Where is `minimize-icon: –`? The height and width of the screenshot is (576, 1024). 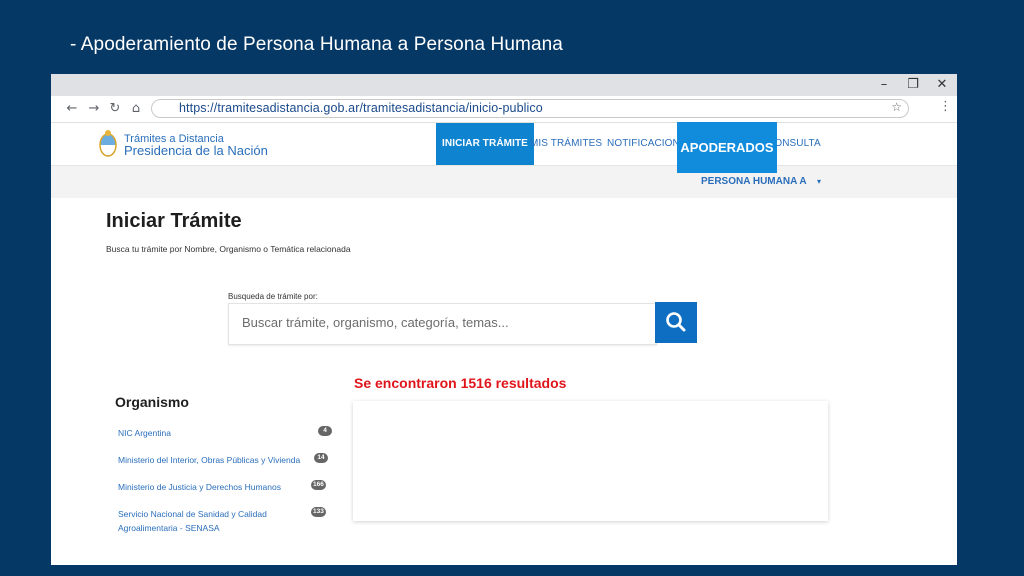 minimize-icon: – is located at coordinates (884, 85).